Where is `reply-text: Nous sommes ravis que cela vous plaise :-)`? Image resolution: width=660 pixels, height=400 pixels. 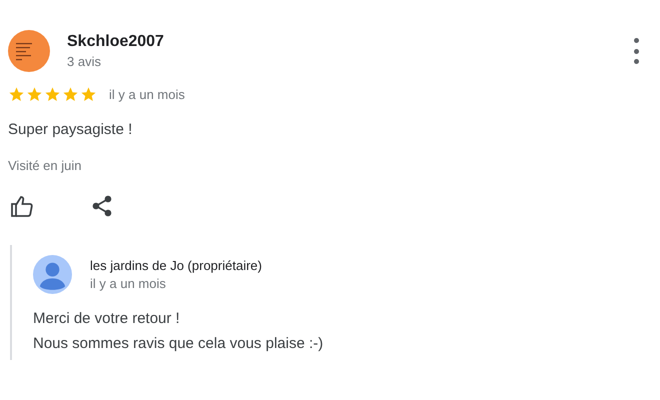 reply-text: Nous sommes ravis que cela vous plaise :-) is located at coordinates (178, 343).